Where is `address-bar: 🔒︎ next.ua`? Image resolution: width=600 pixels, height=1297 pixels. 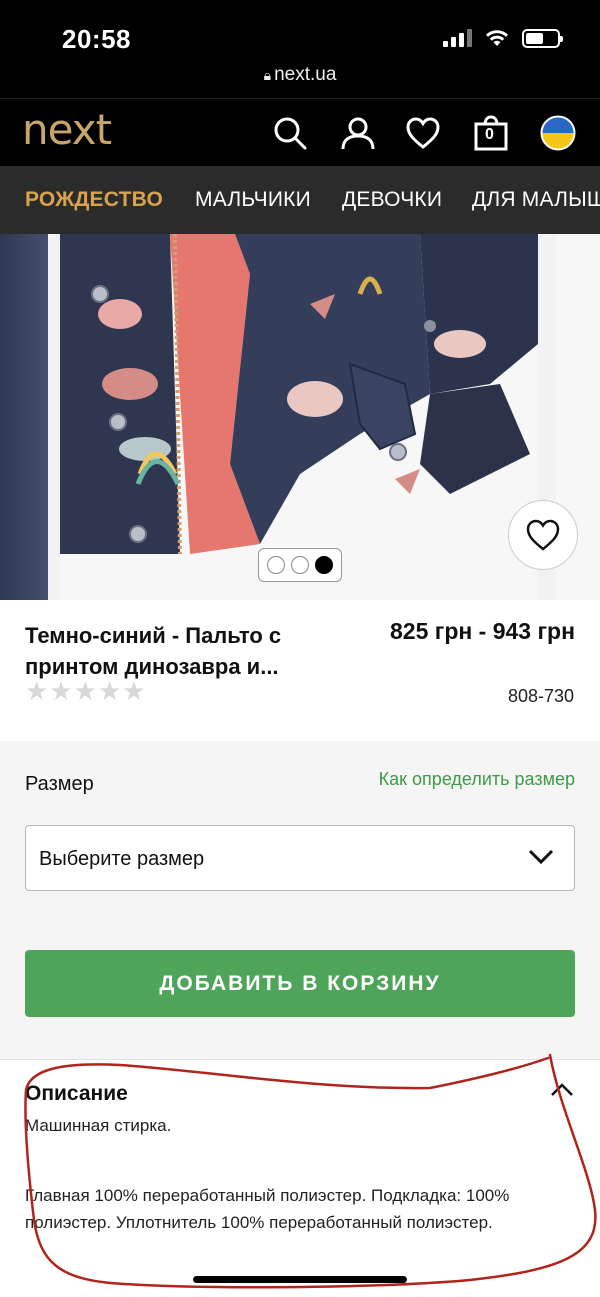 address-bar: 🔒︎ next.ua is located at coordinates (300, 75).